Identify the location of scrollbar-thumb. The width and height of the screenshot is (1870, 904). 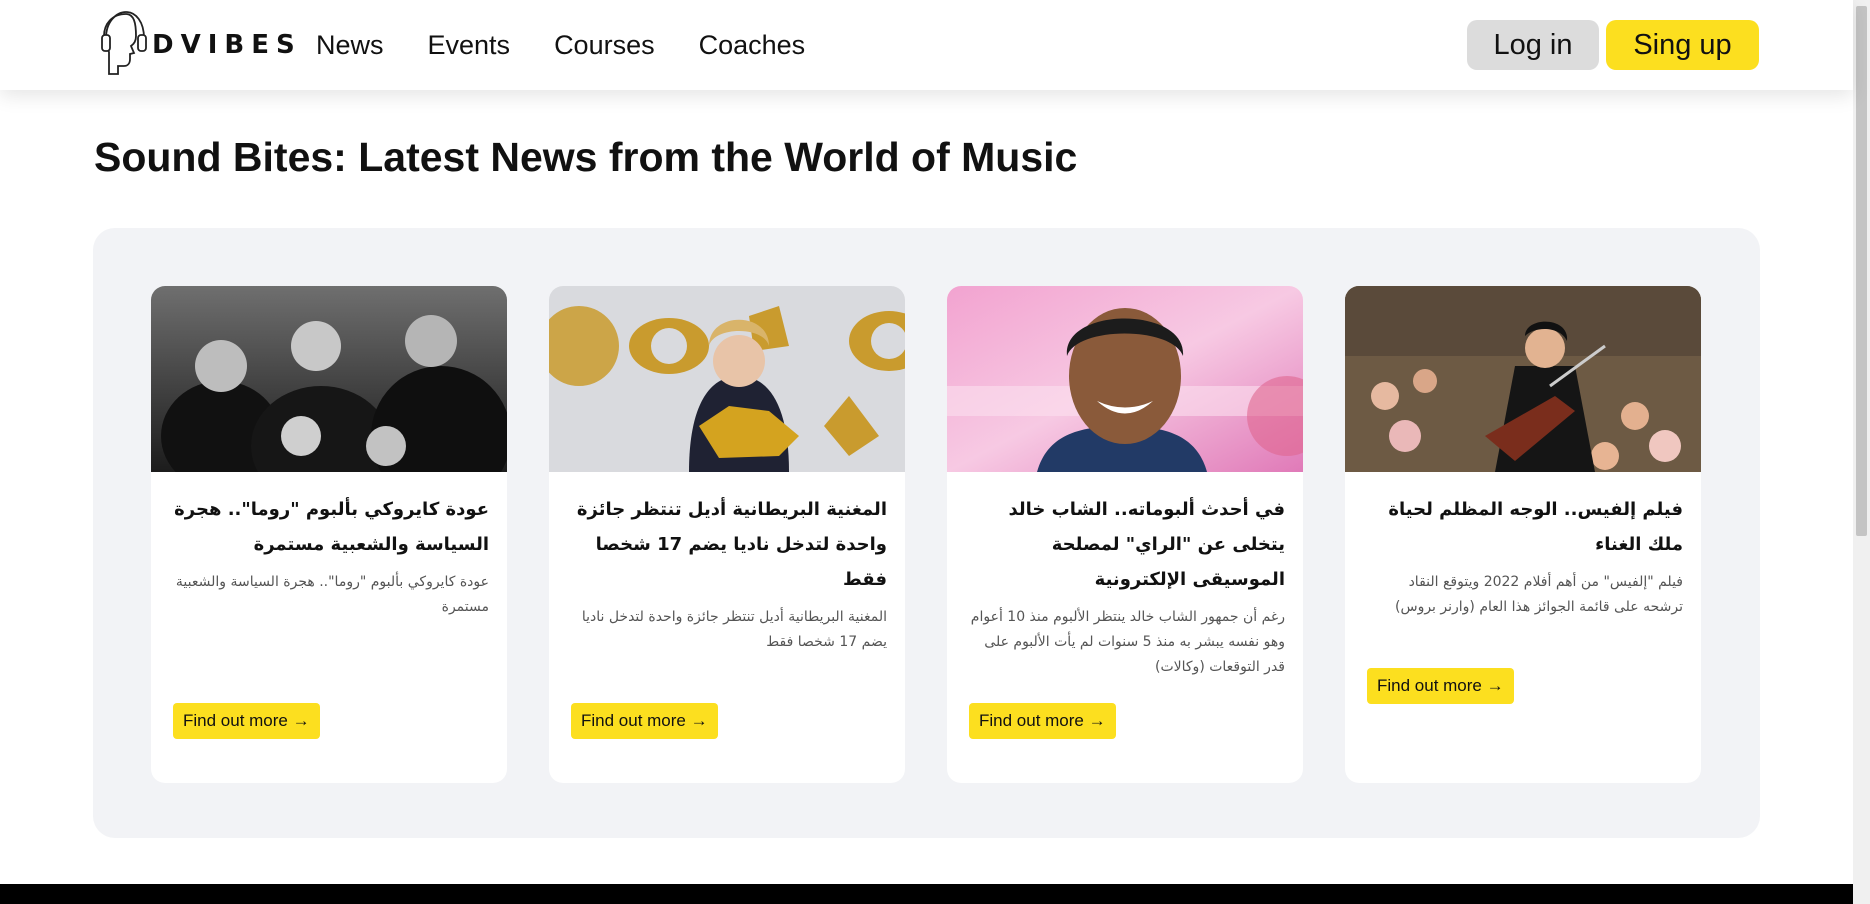
(1861, 271).